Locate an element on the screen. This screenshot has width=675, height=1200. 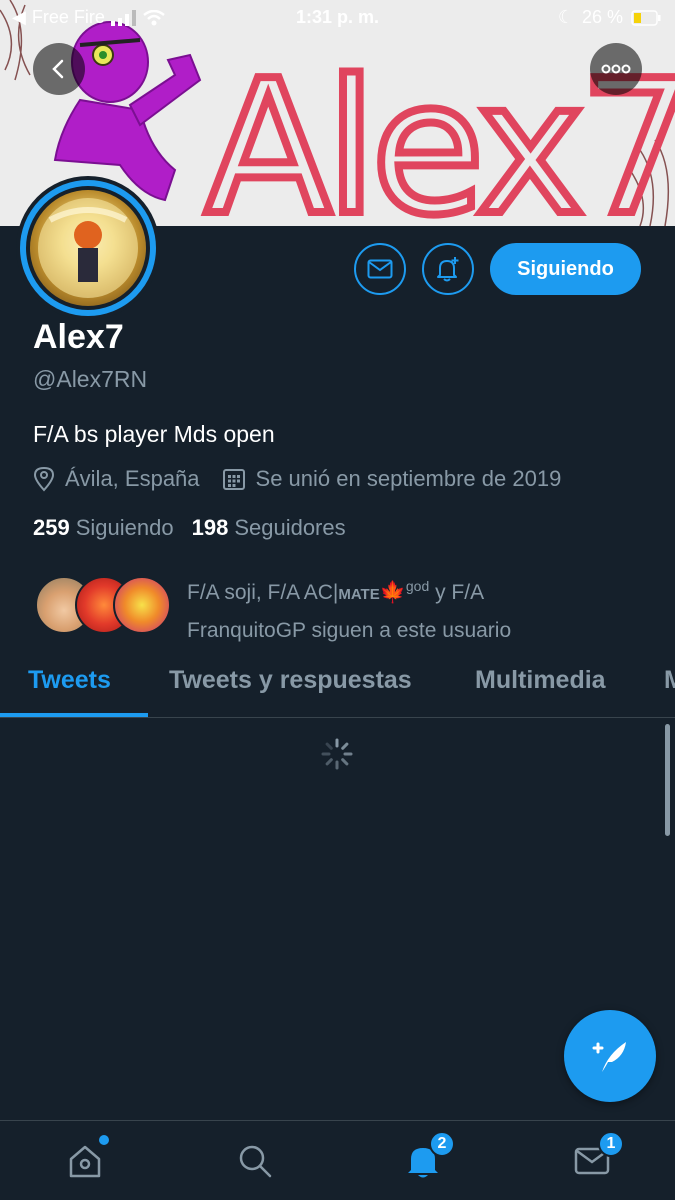
profile-bio: F/A bs player Mds open is located at coordinates (154, 434).